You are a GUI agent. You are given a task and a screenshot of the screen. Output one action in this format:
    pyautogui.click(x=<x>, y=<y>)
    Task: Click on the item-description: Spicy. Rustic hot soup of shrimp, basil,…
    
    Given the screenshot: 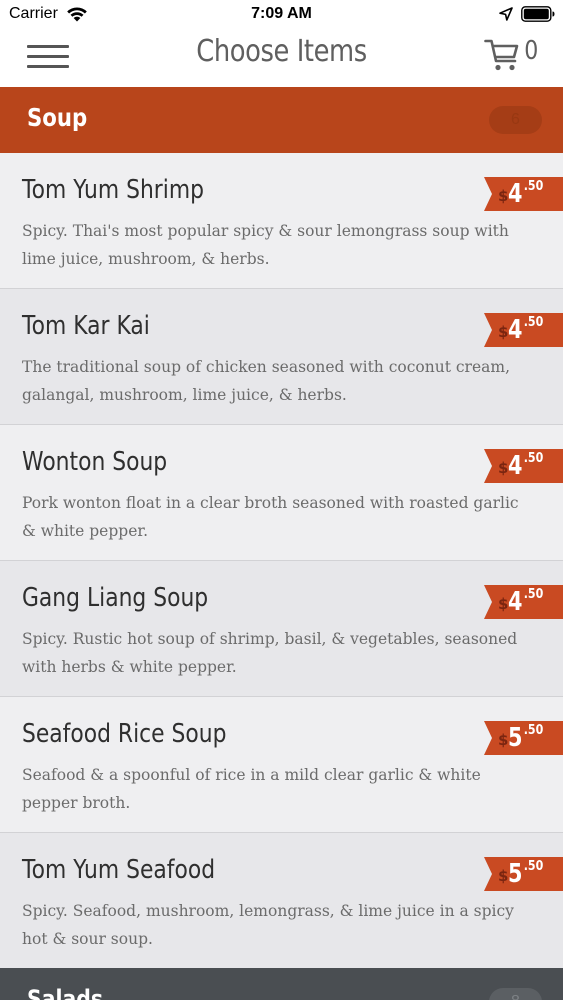 What is the action you would take?
    pyautogui.click(x=270, y=653)
    